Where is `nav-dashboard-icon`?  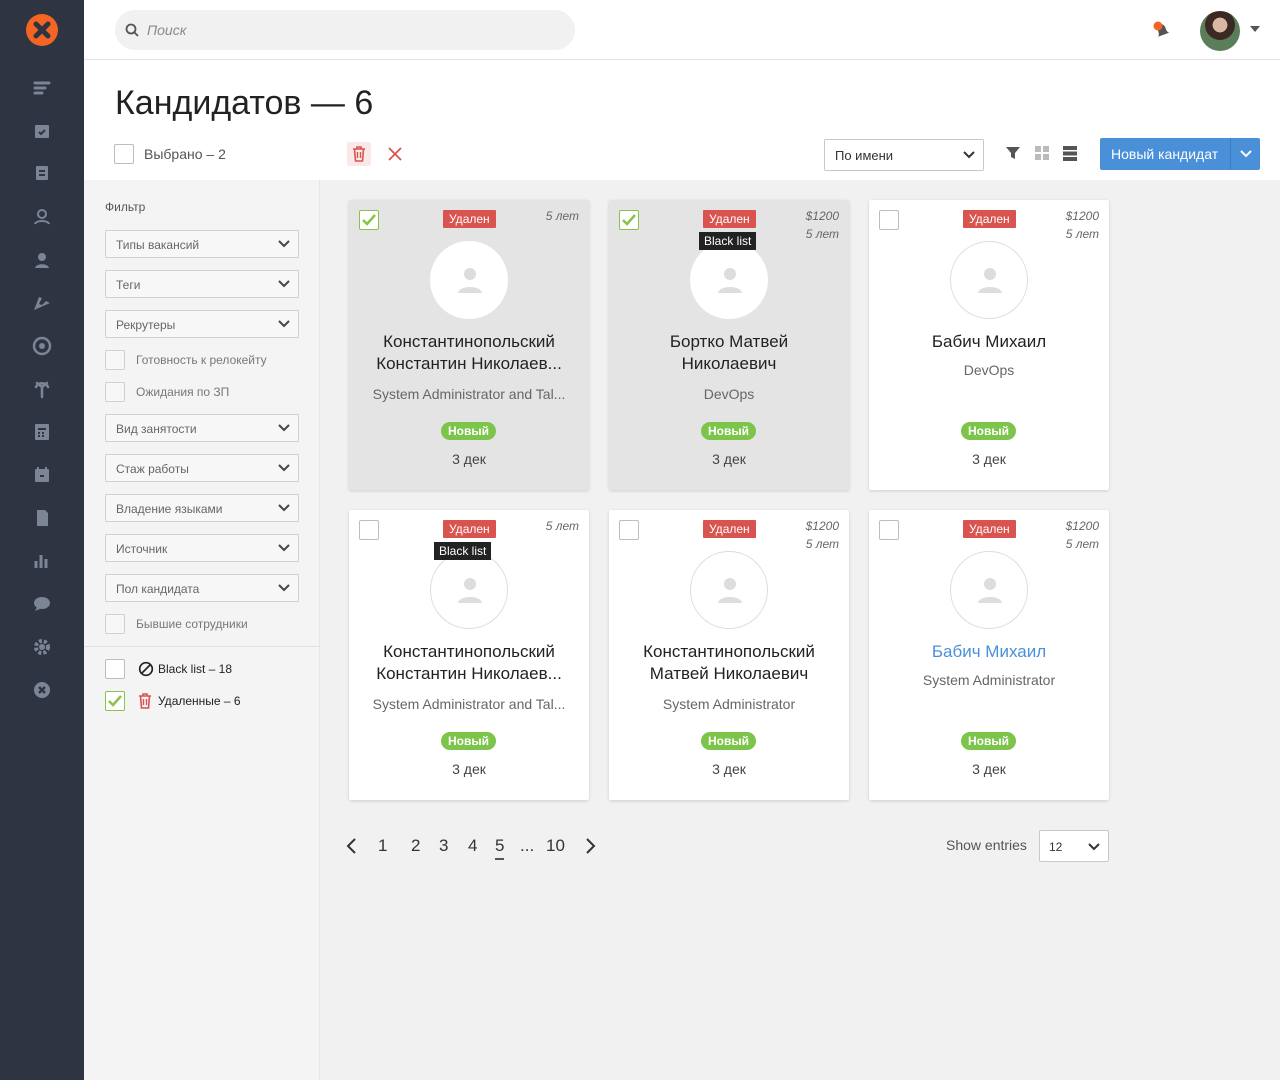 nav-dashboard-icon is located at coordinates (42, 88).